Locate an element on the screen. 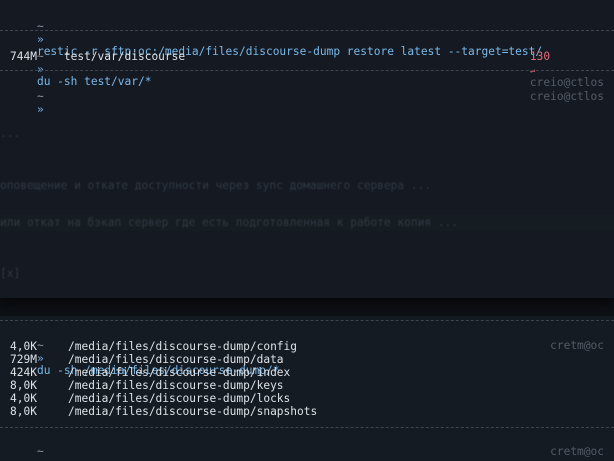  right-prompt: 130 ↵ creio@ctlos is located at coordinates (553, 63).